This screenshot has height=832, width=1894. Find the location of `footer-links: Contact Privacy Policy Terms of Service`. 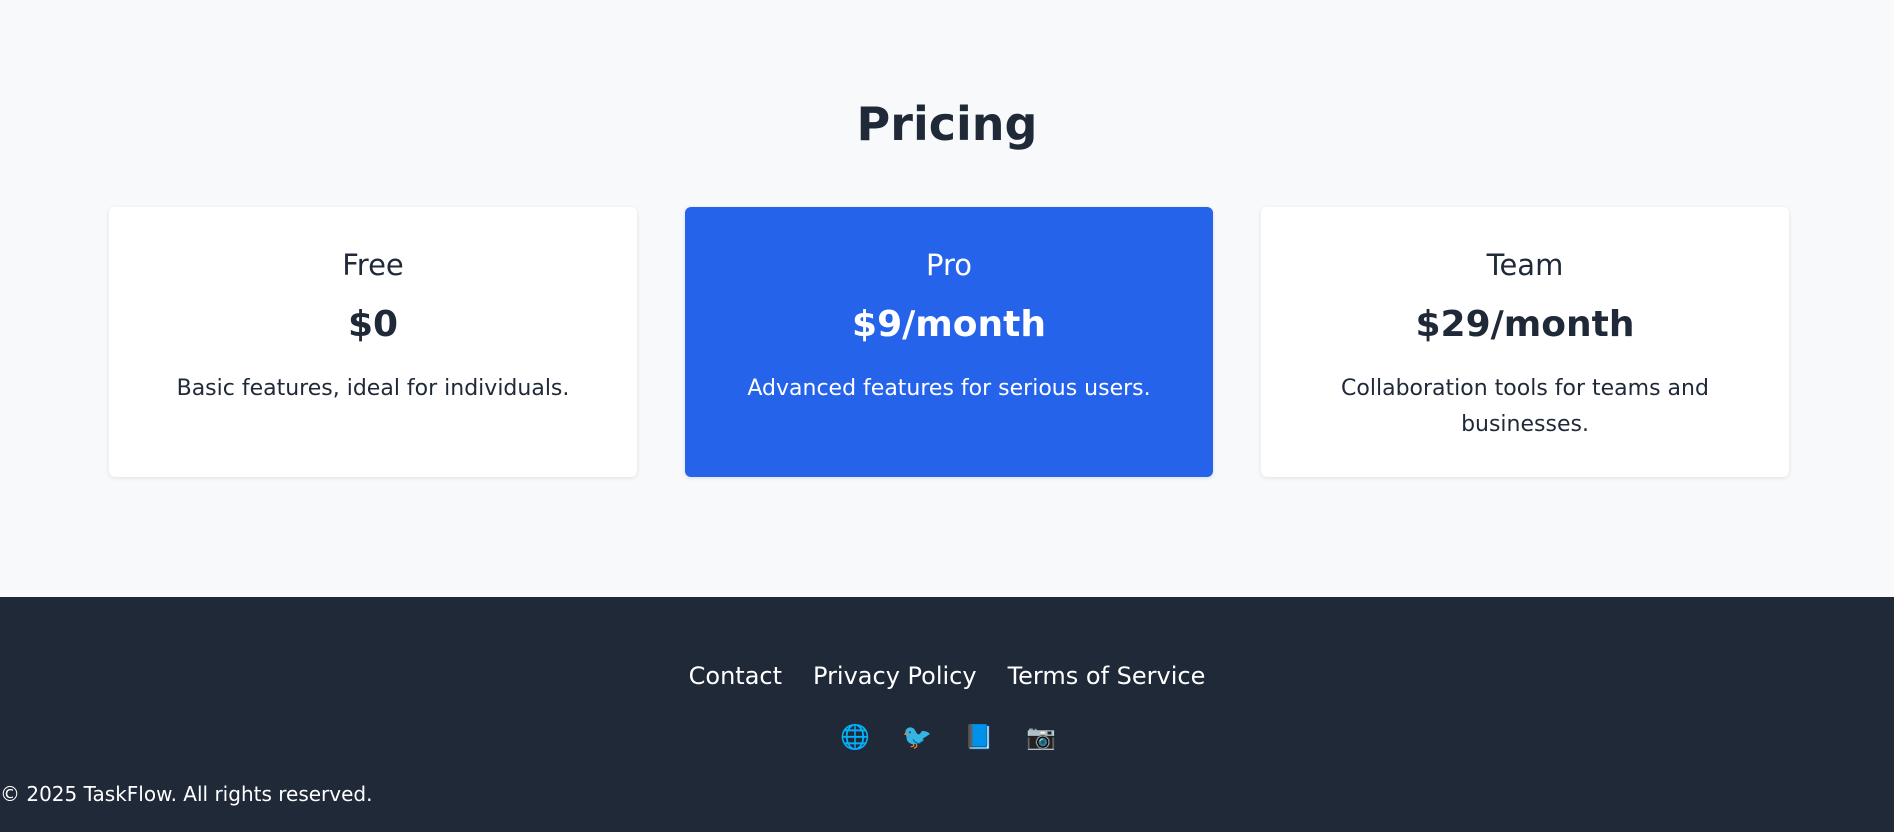

footer-links: Contact Privacy Policy Terms of Service is located at coordinates (947, 676).